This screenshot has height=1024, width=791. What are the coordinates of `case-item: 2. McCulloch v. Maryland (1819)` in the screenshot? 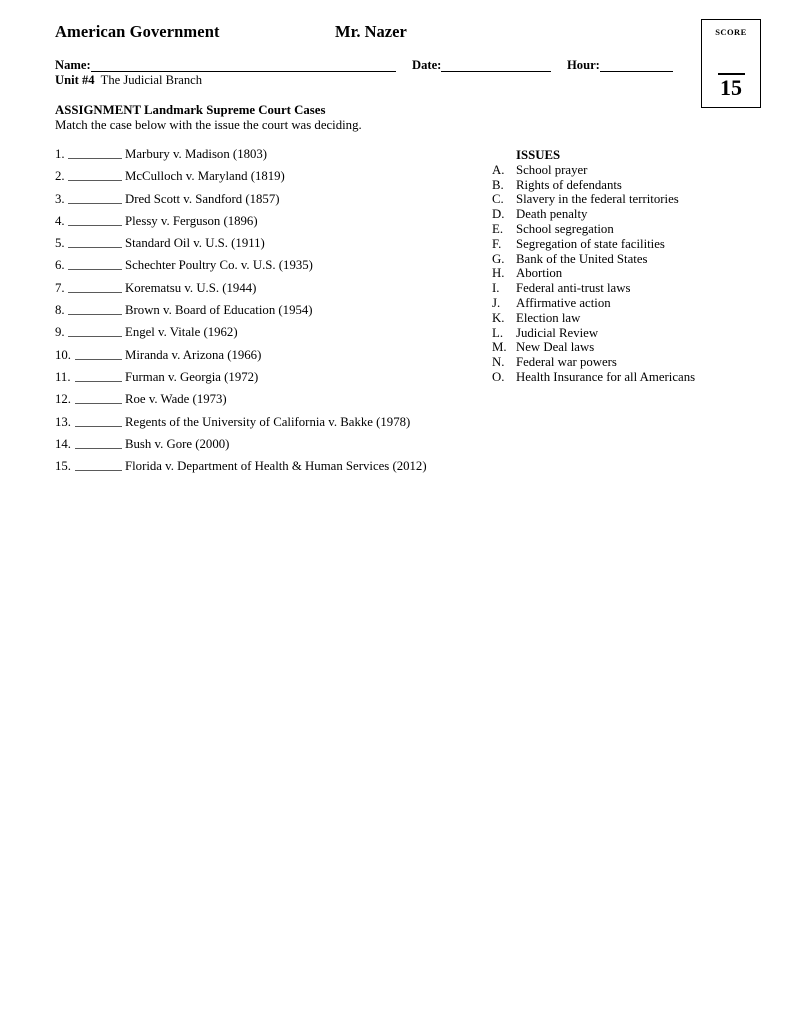 It's located at (265, 180).